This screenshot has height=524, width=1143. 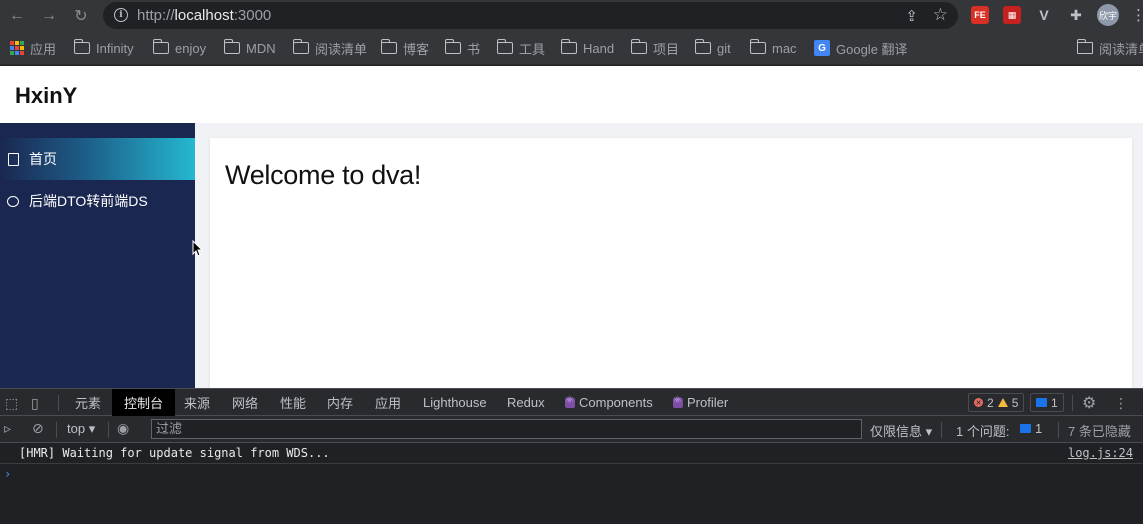 What do you see at coordinates (1121, 403) in the screenshot?
I see `devtools-menu-icon: ⋮` at bounding box center [1121, 403].